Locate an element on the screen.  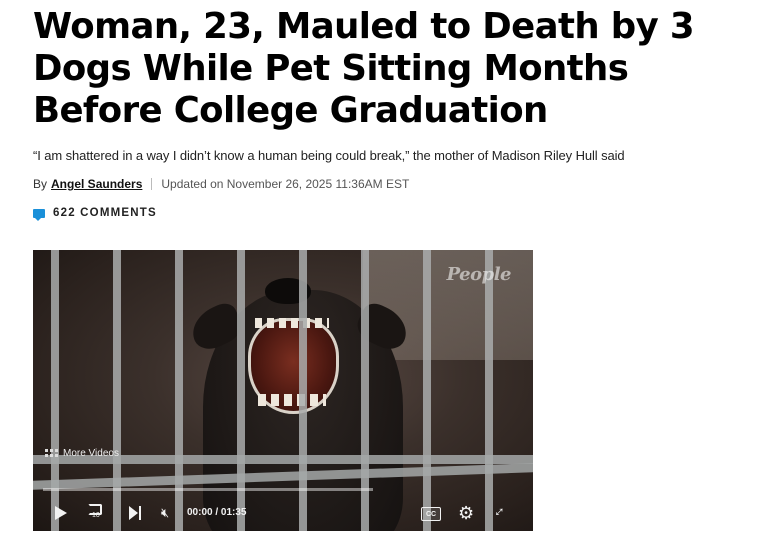
current-time: 00:00 is located at coordinates (200, 512).